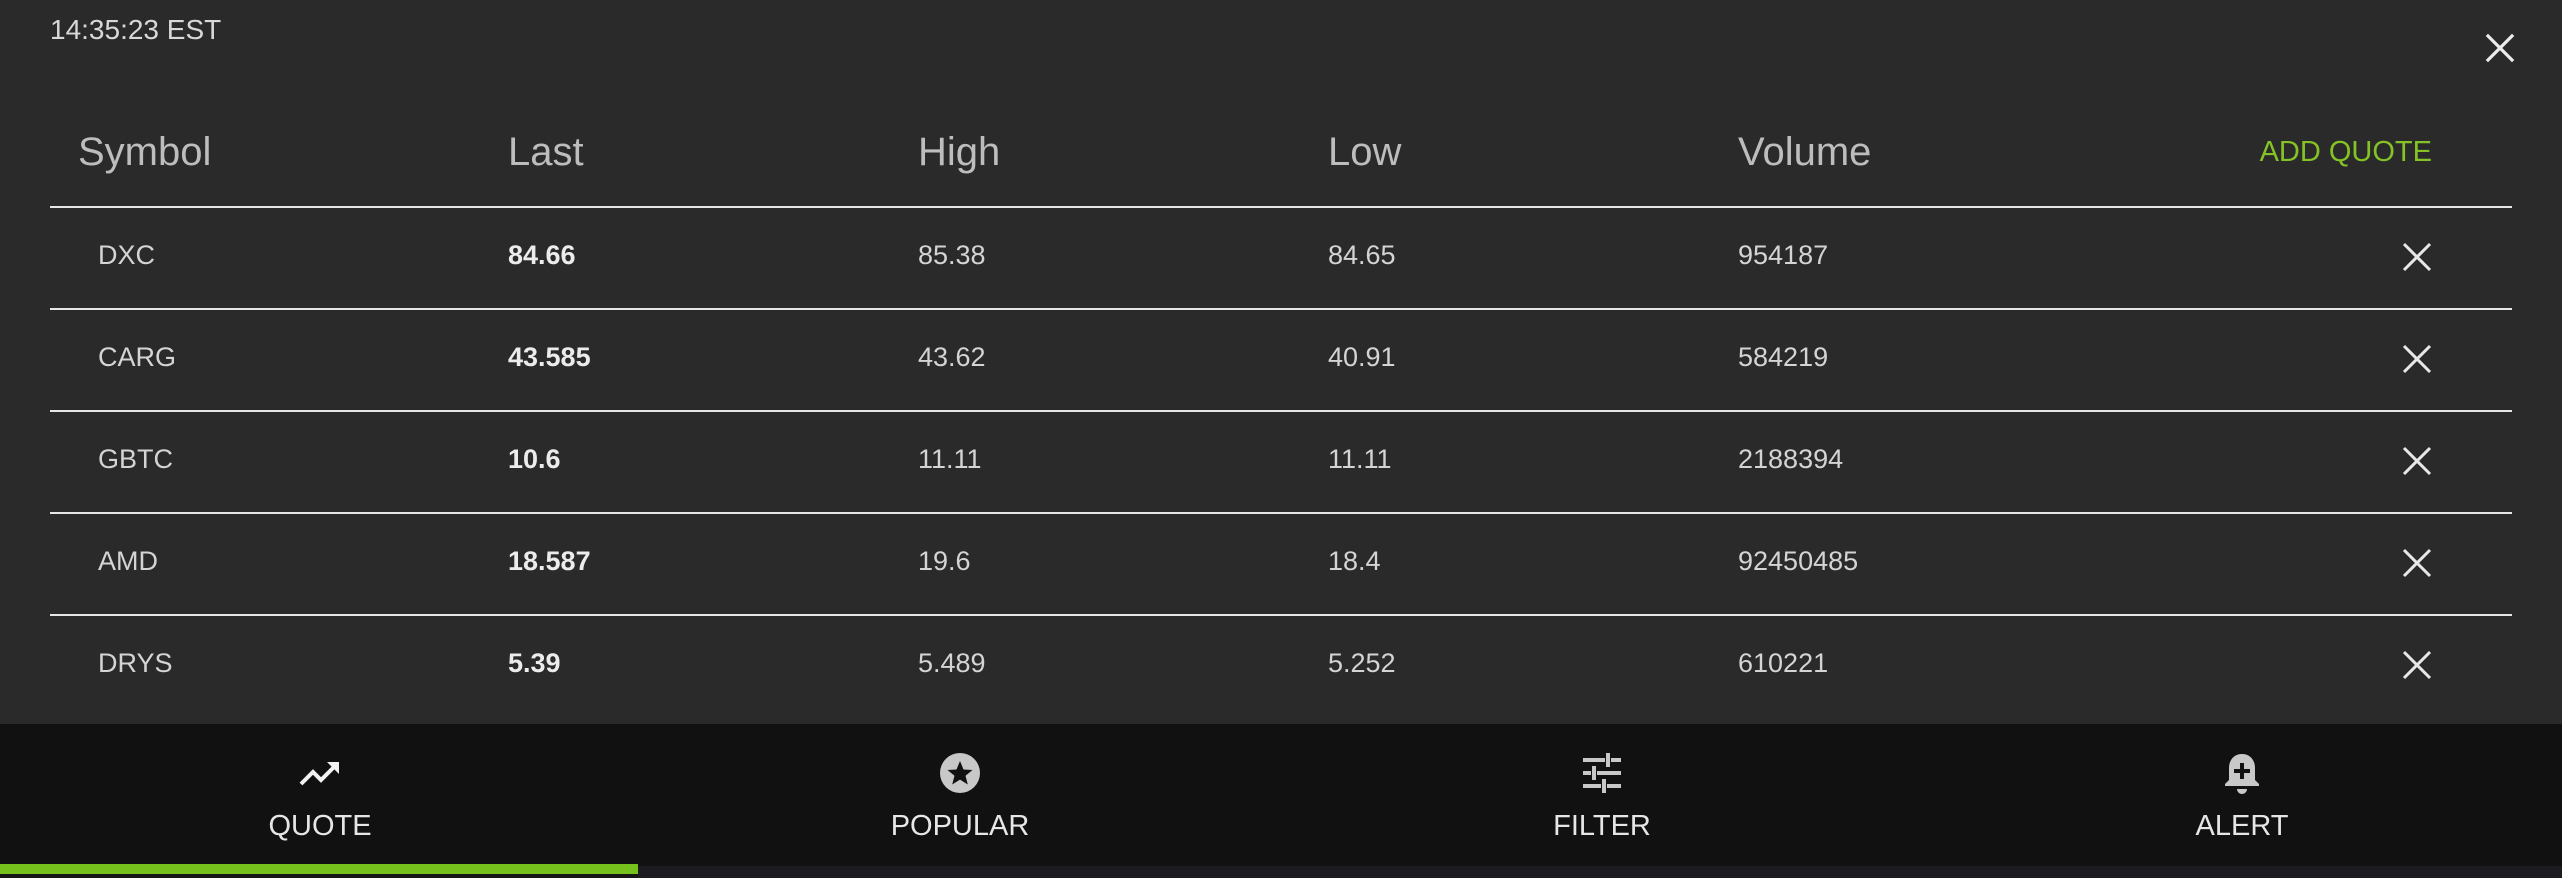 This screenshot has width=2562, height=878. Describe the element at coordinates (1783, 255) in the screenshot. I see `cell-volume: 954187` at that location.